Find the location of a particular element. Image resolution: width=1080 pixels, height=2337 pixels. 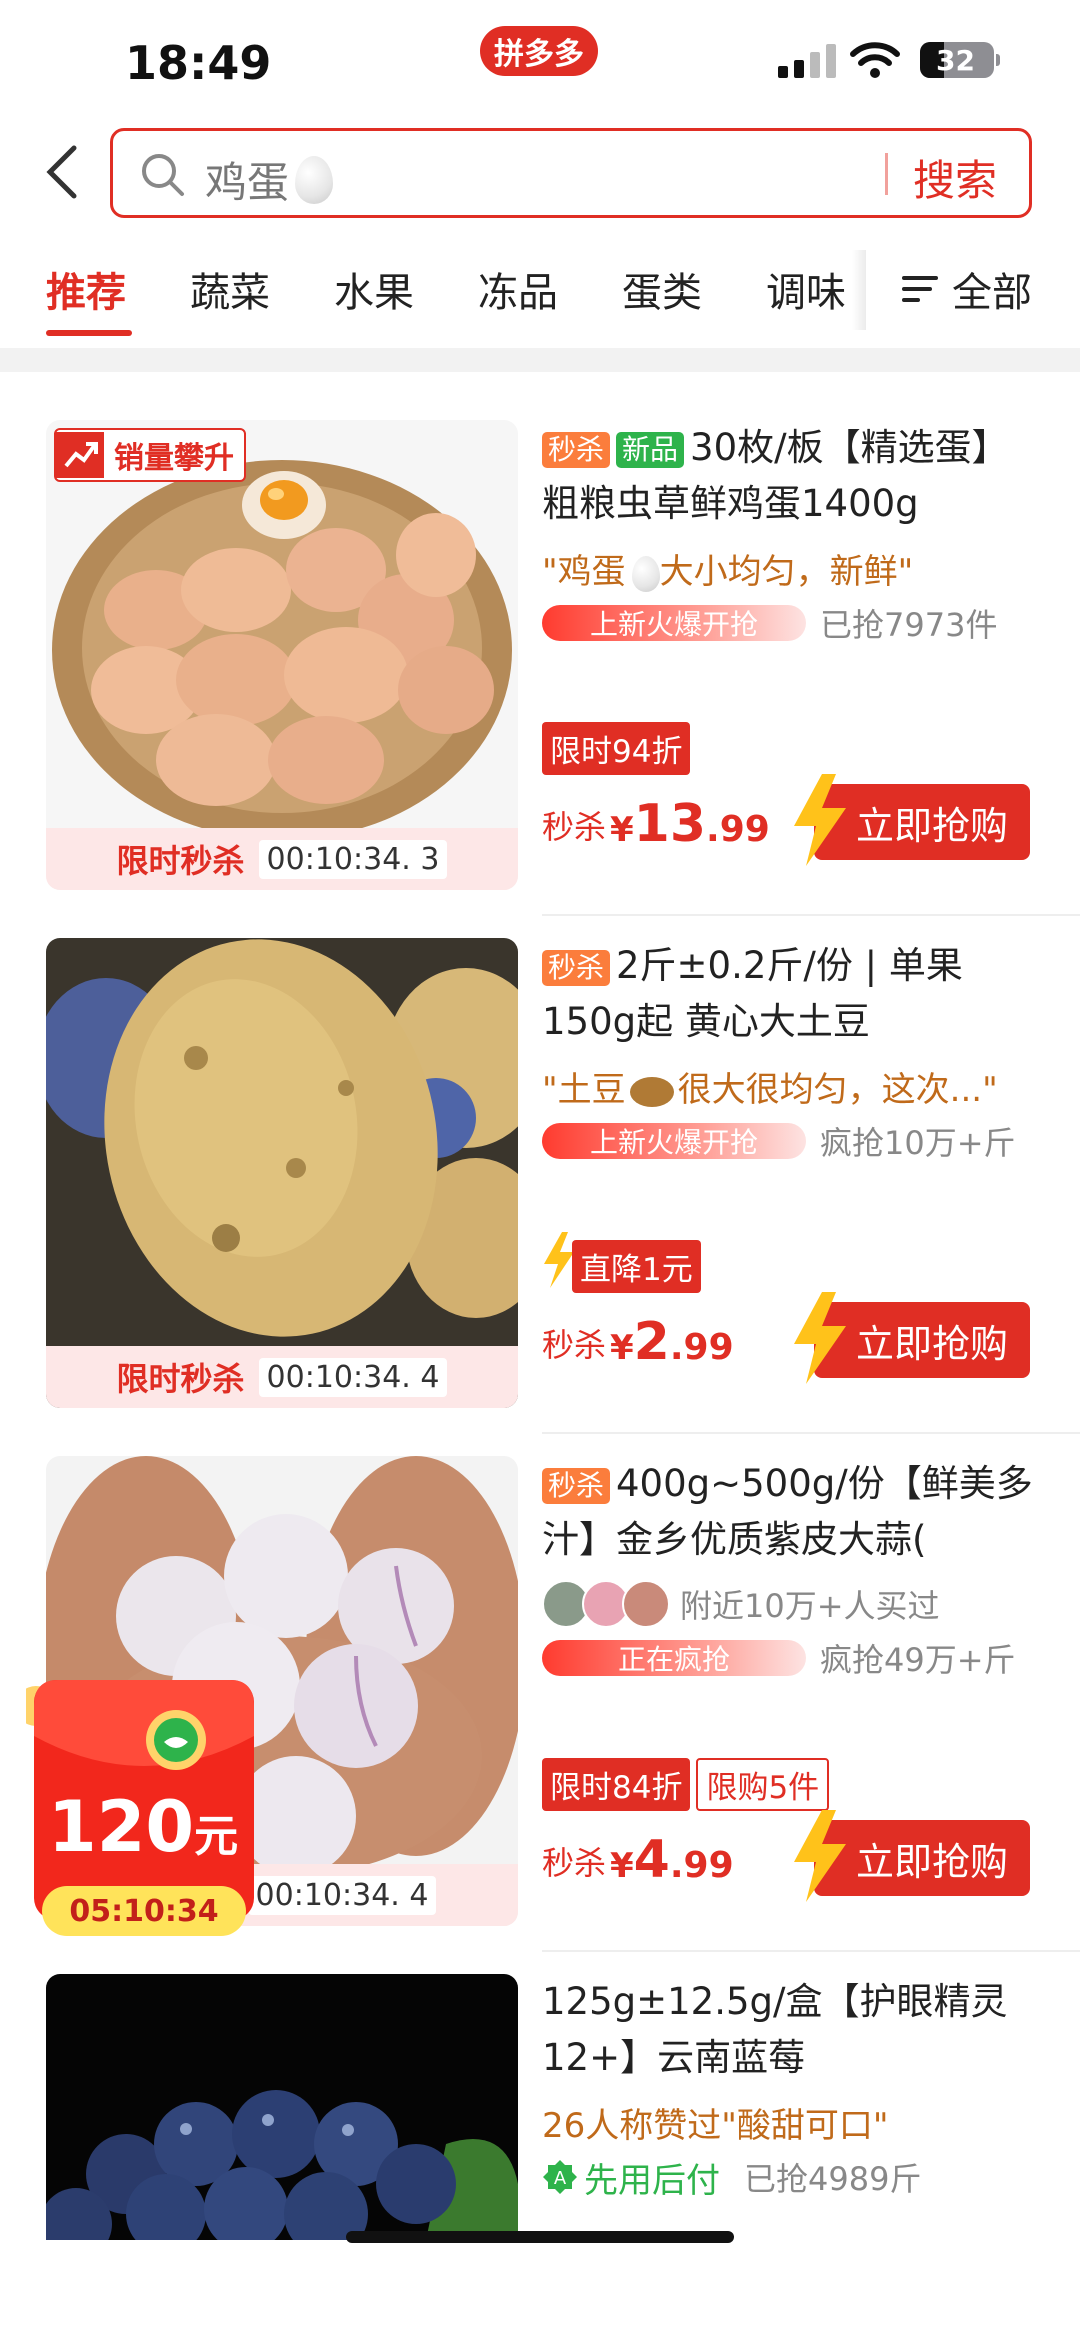

app-badge: 拼多多 is located at coordinates (539, 51).